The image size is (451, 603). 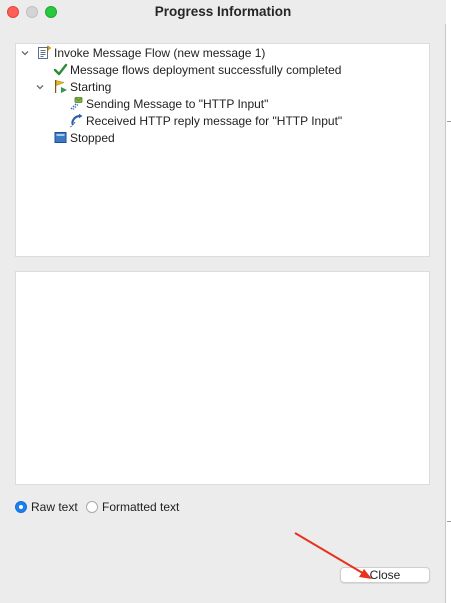 I want to click on tree-item-sending-message: Sending Message to "HTTP Input", so click(x=168, y=103).